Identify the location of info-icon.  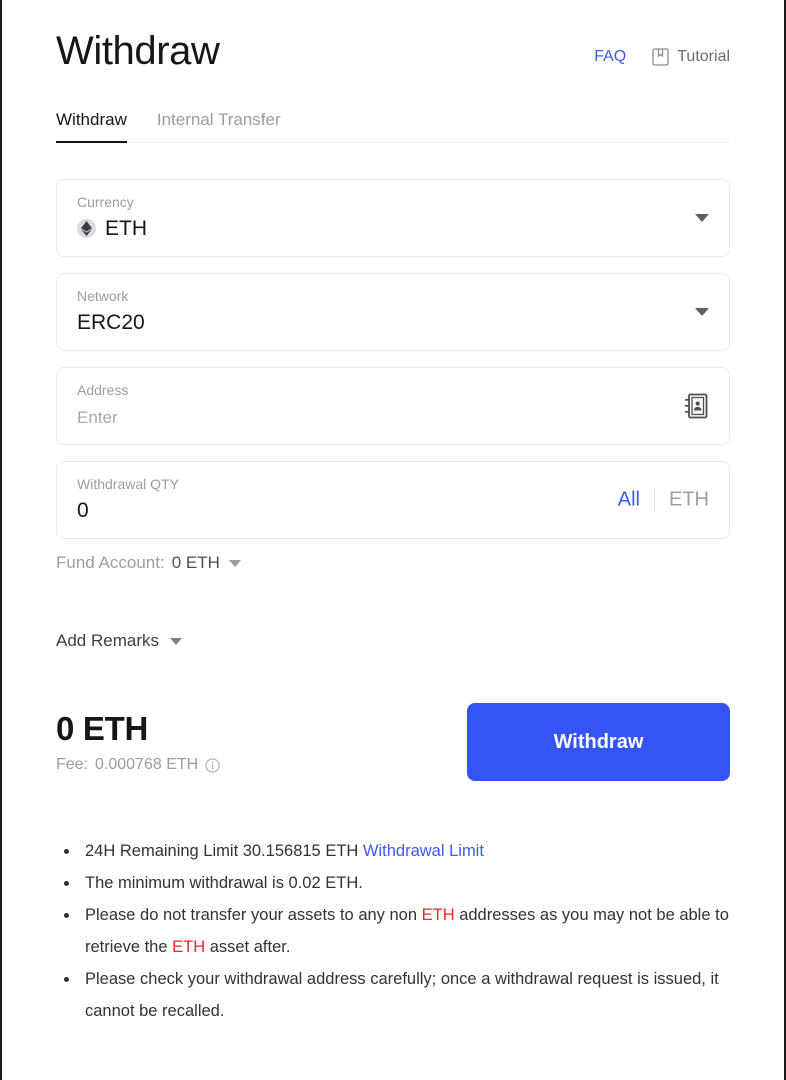
(212, 765).